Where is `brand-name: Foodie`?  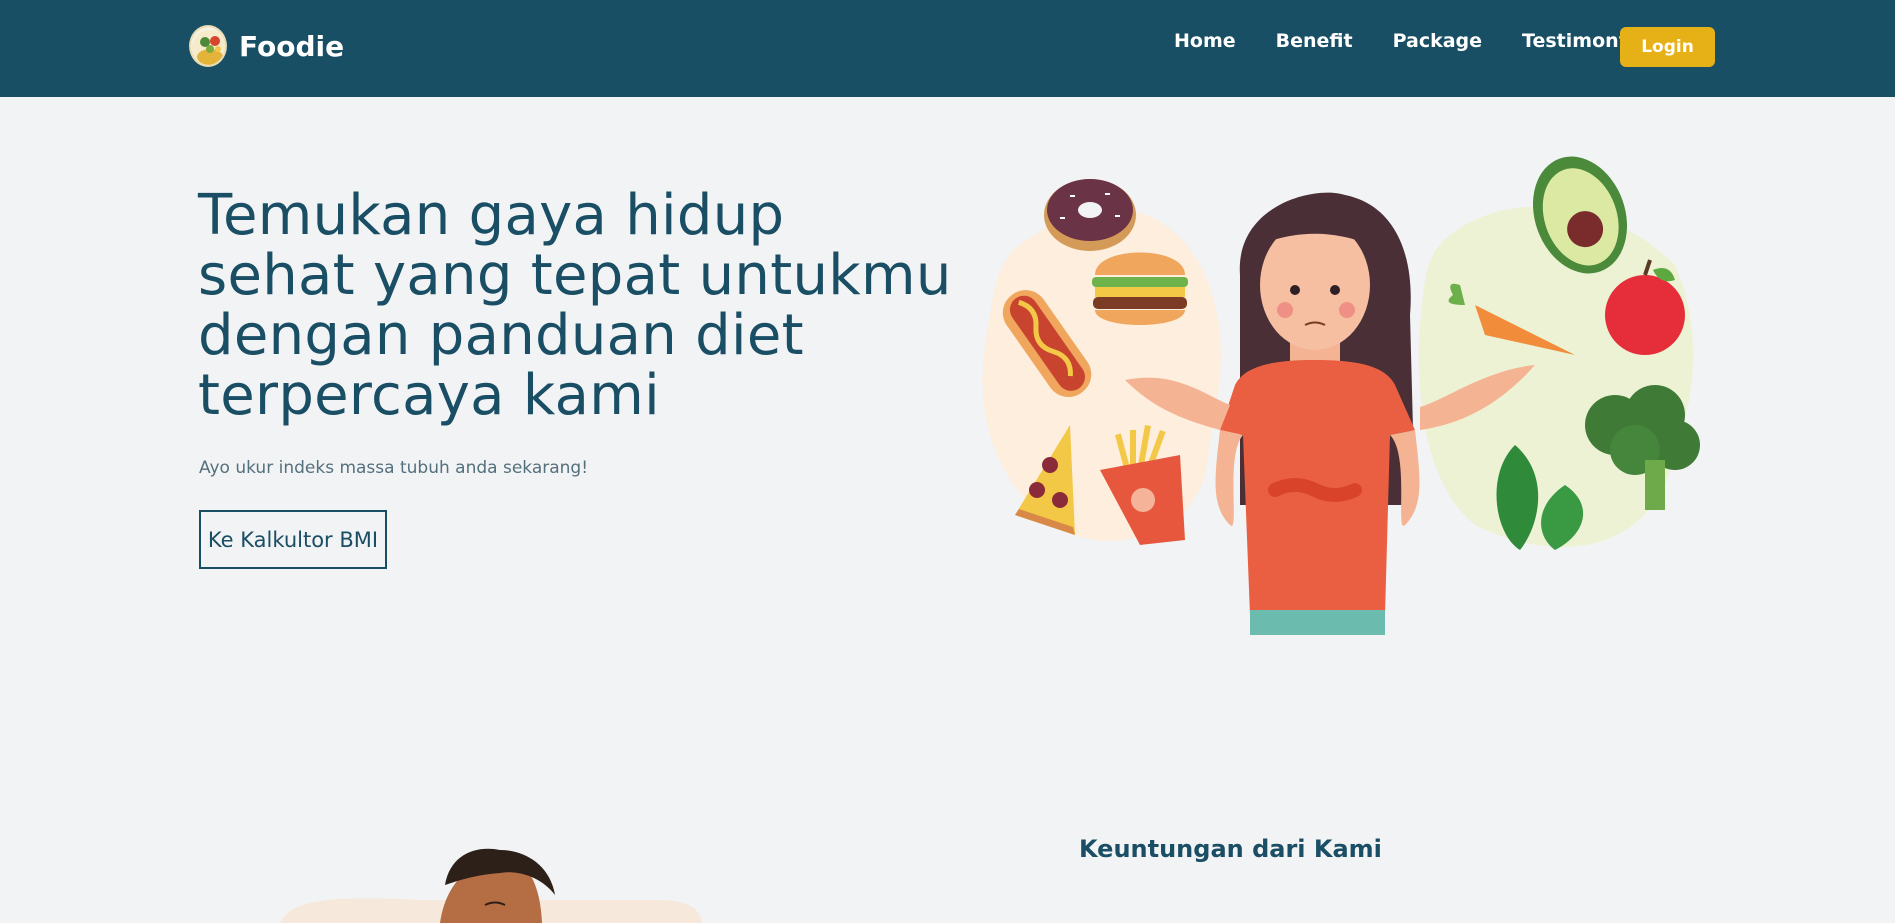
brand-name: Foodie is located at coordinates (292, 46).